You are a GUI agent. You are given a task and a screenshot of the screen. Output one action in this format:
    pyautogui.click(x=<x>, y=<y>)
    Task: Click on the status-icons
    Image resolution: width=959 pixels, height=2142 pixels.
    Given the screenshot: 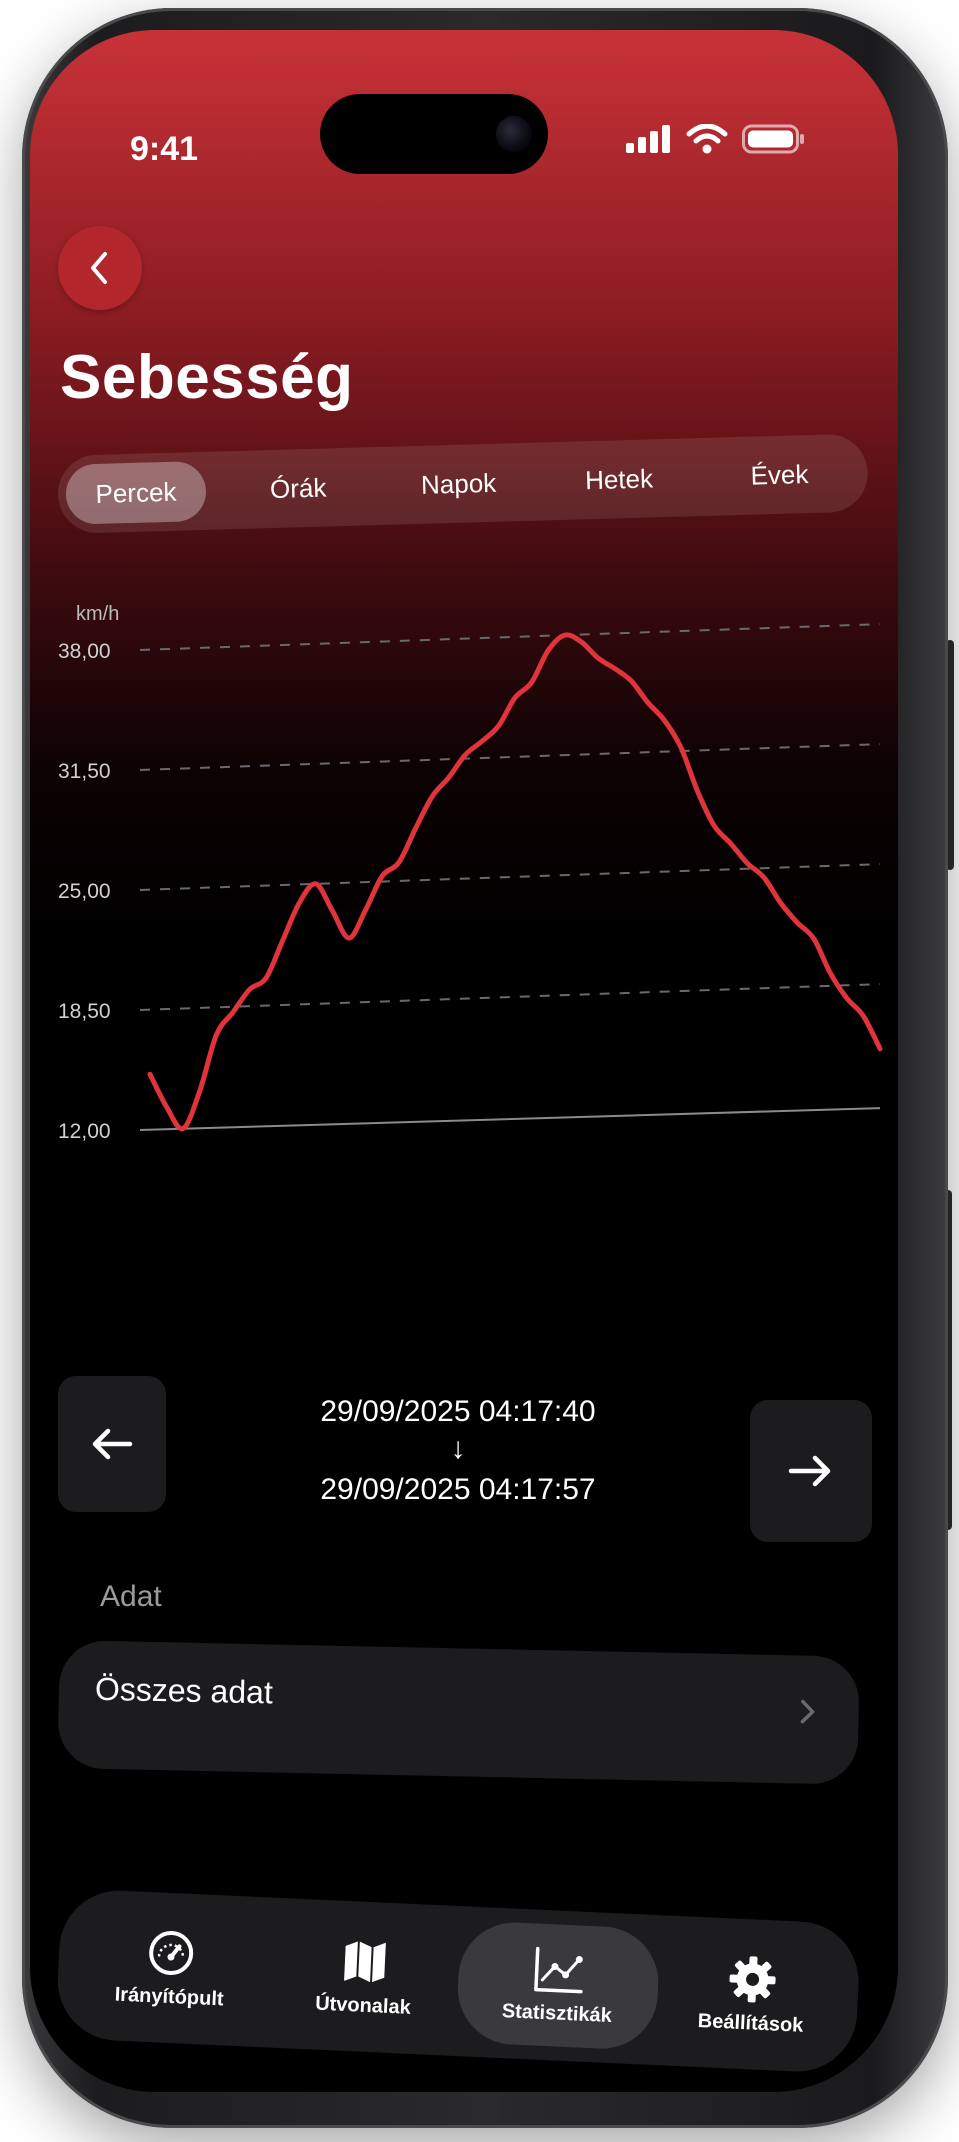 What is the action you would take?
    pyautogui.click(x=716, y=139)
    